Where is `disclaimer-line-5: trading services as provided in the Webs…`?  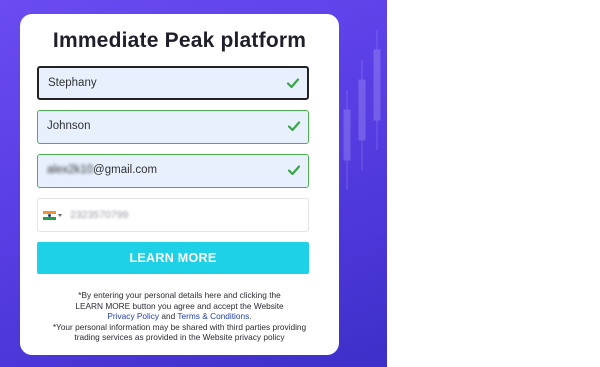 disclaimer-line-5: trading services as provided in the Webs… is located at coordinates (179, 337).